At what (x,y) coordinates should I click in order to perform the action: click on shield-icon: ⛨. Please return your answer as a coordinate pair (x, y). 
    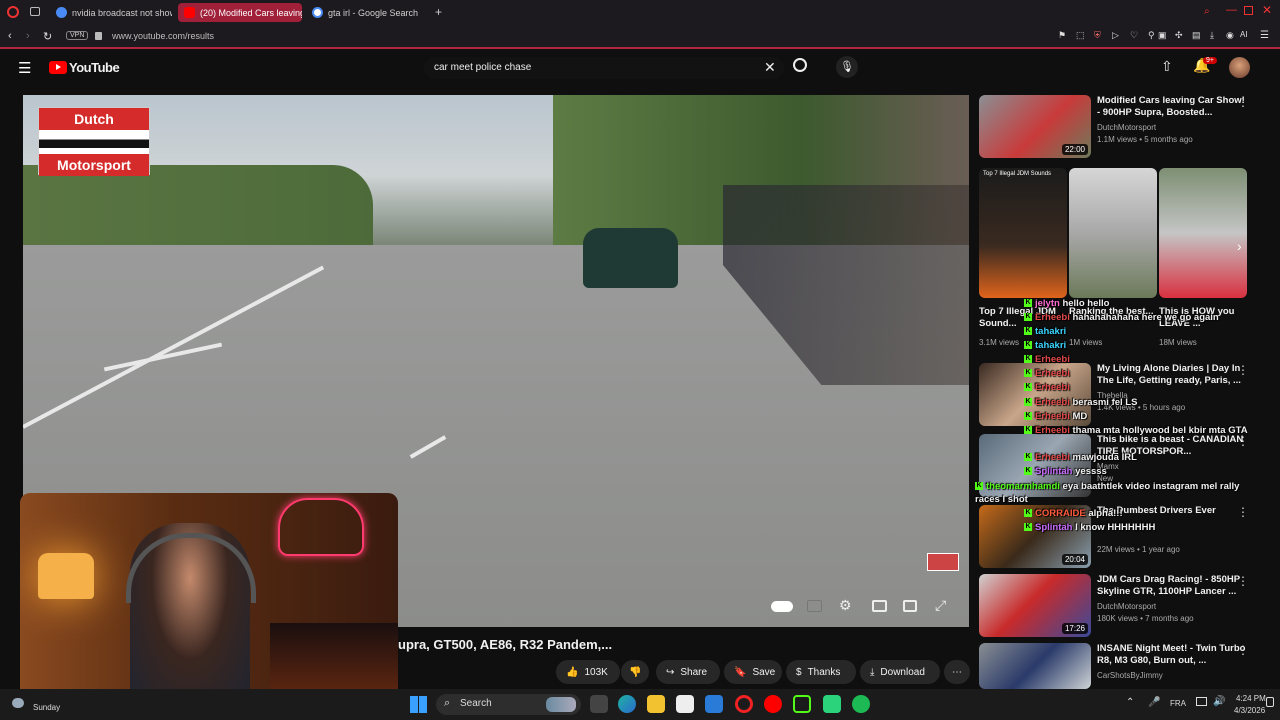
    Looking at the image, I should click on (1097, 35).